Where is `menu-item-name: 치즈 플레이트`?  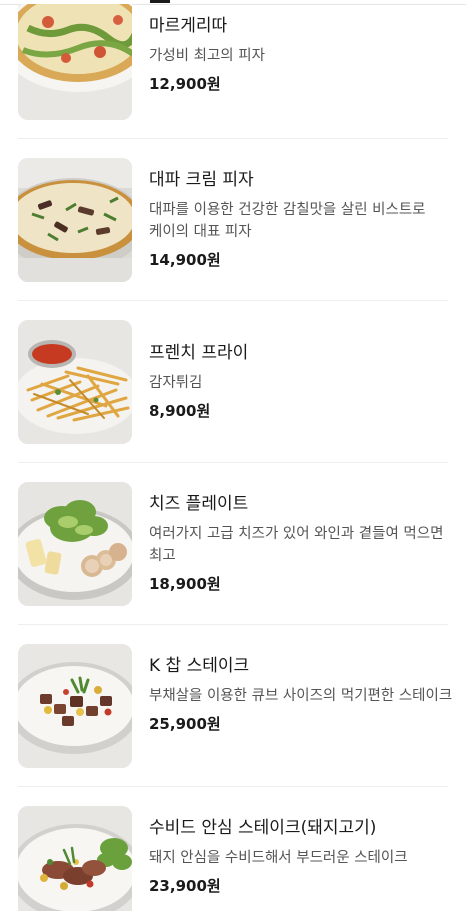 menu-item-name: 치즈 플레이트 is located at coordinates (199, 504).